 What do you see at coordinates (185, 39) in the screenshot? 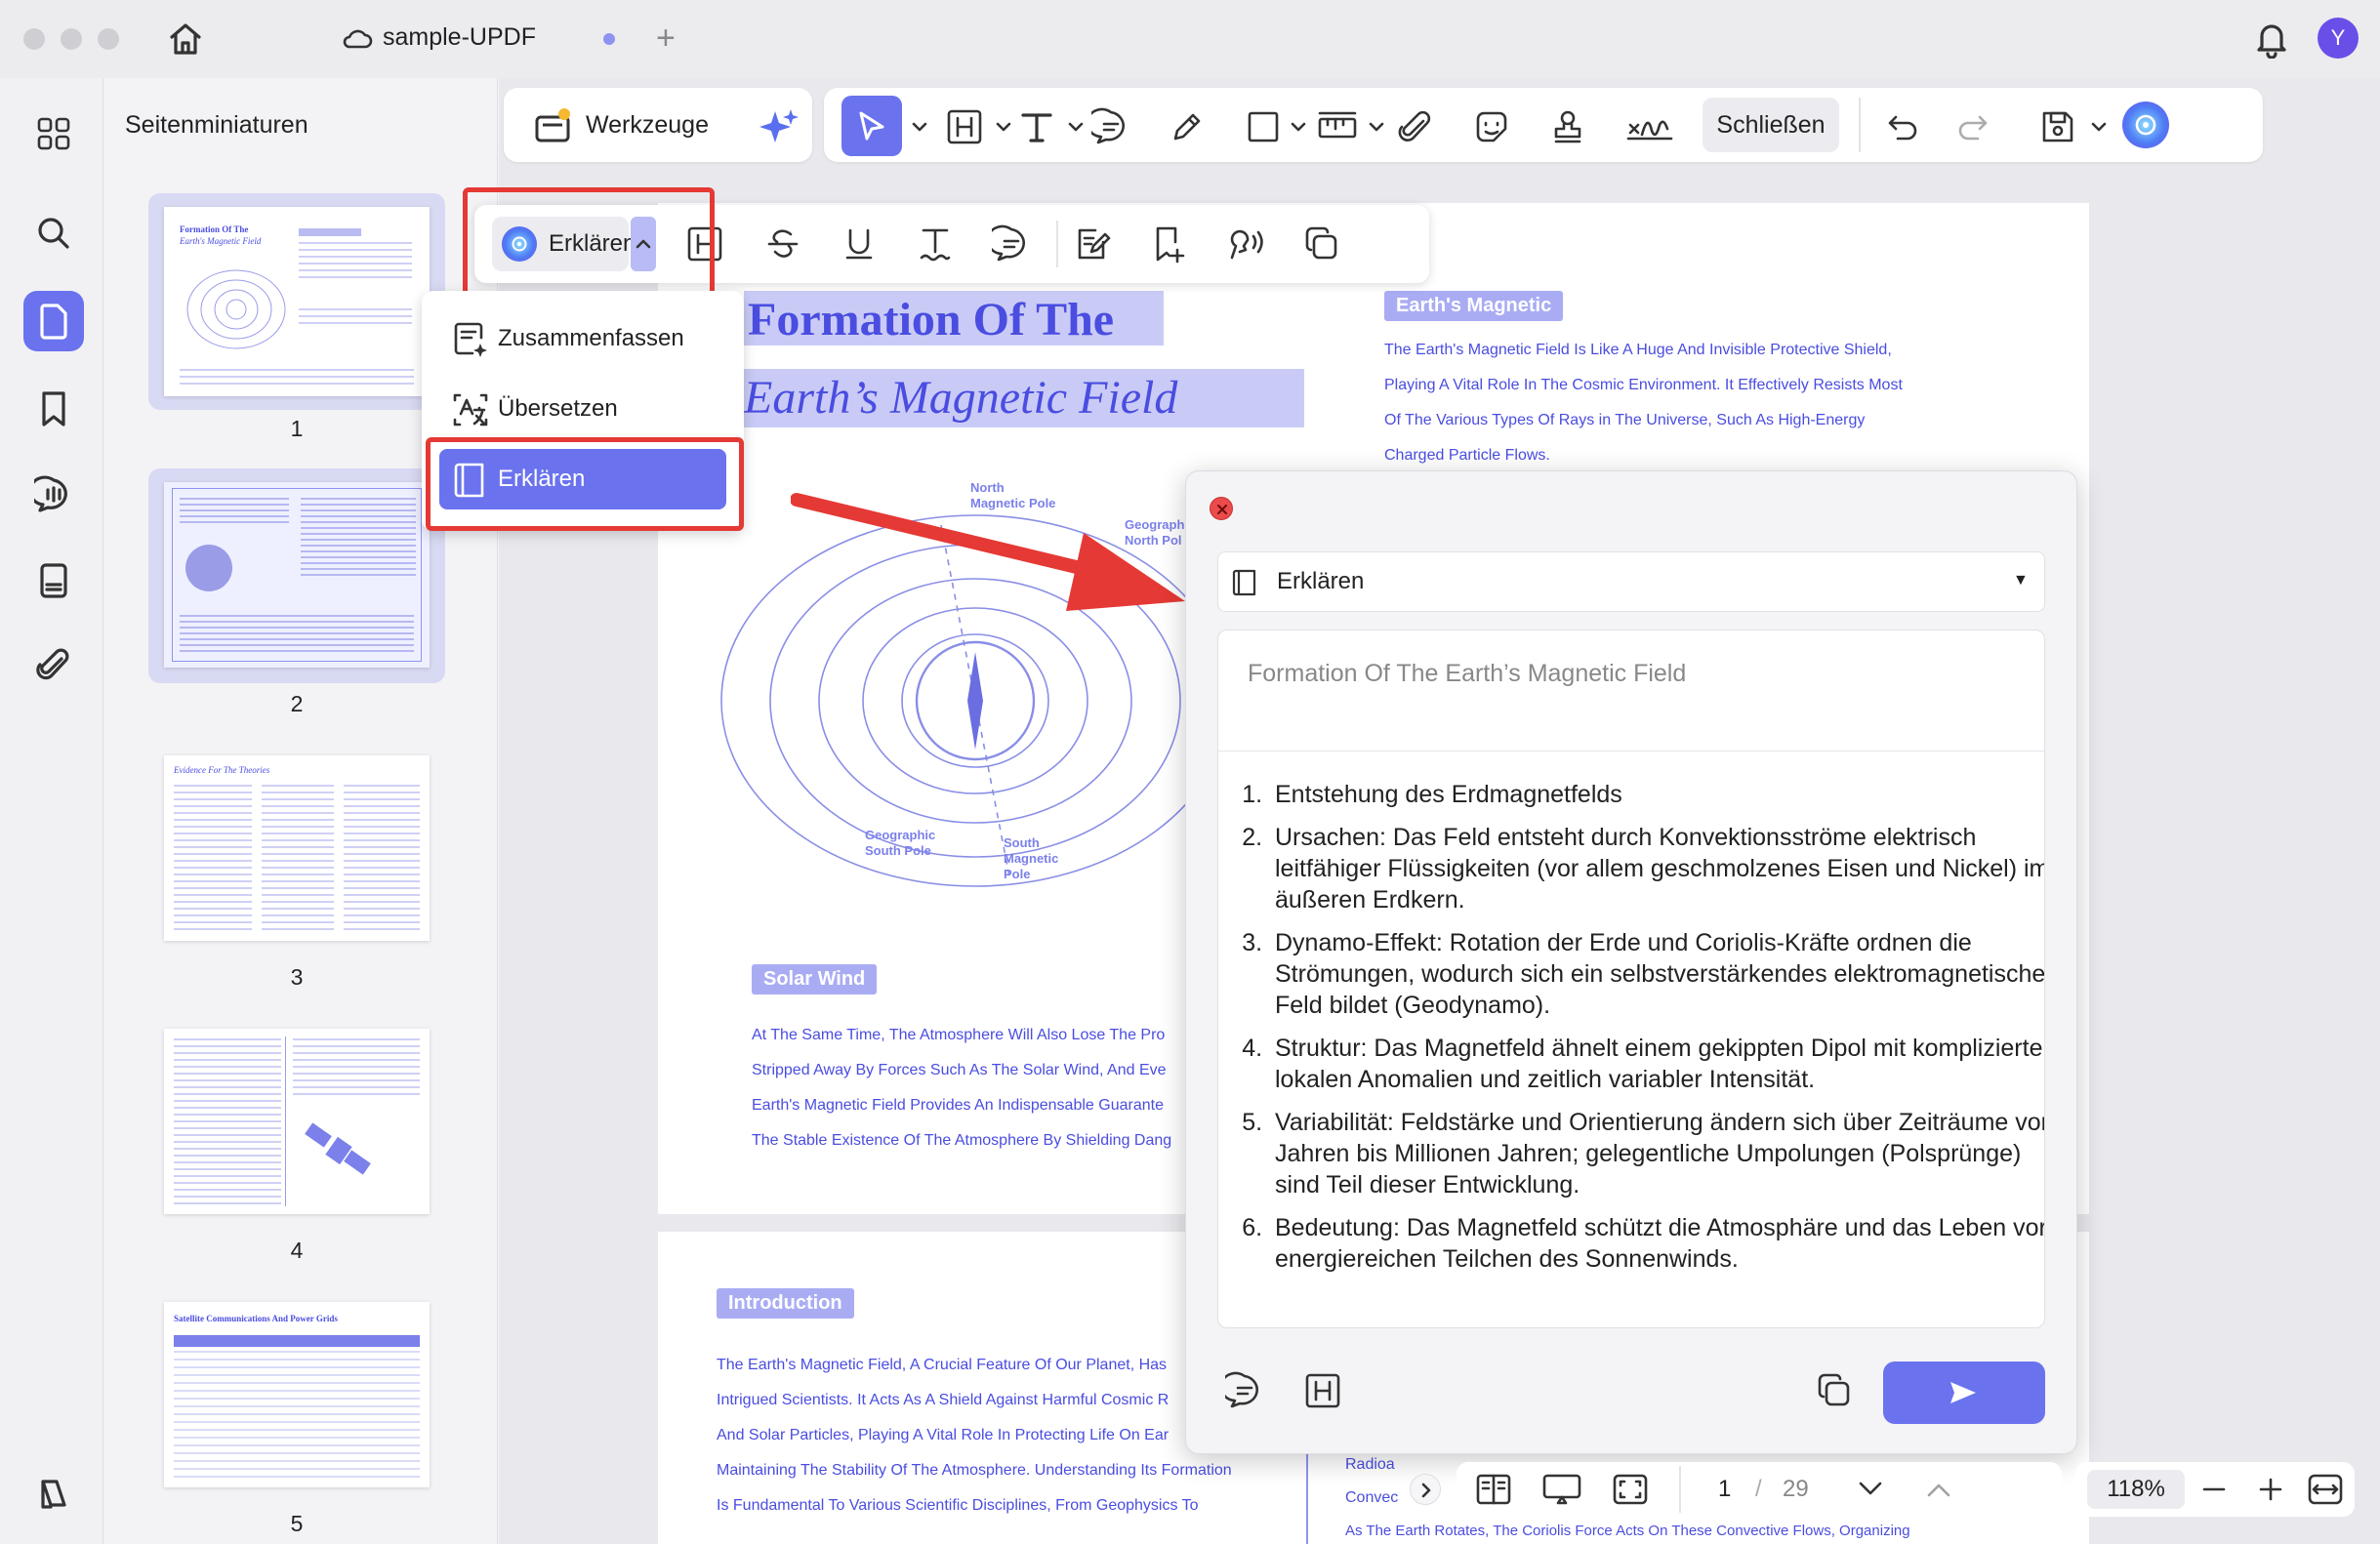
I see `home-icon` at bounding box center [185, 39].